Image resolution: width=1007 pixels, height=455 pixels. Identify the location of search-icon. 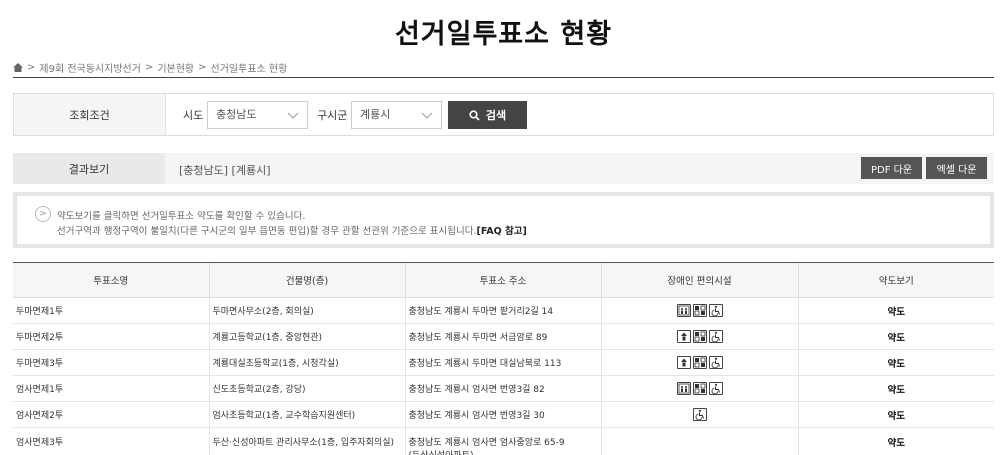
(474, 115).